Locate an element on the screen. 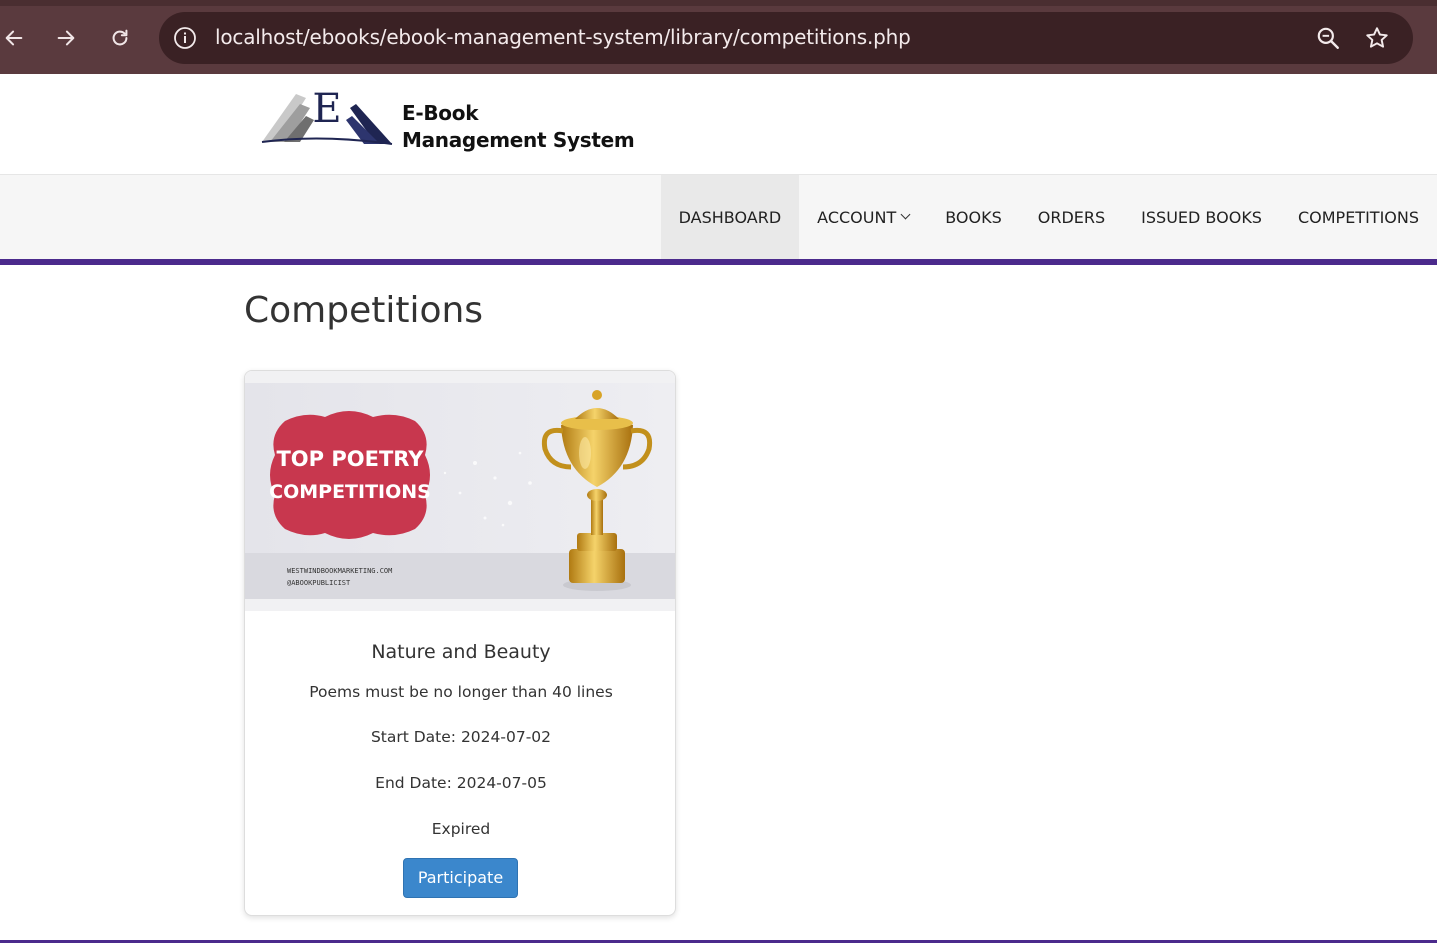  back-button is located at coordinates (15, 38).